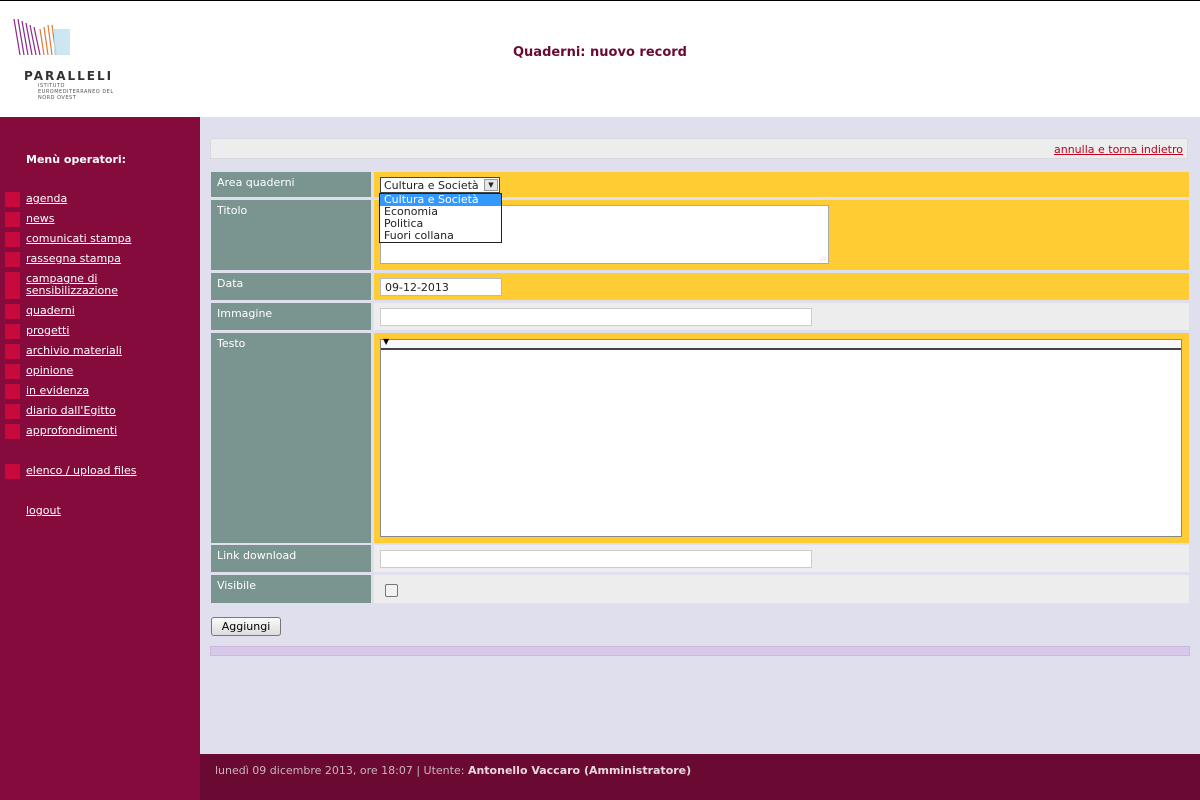  I want to click on sidebar-link: quaderni, so click(91, 311).